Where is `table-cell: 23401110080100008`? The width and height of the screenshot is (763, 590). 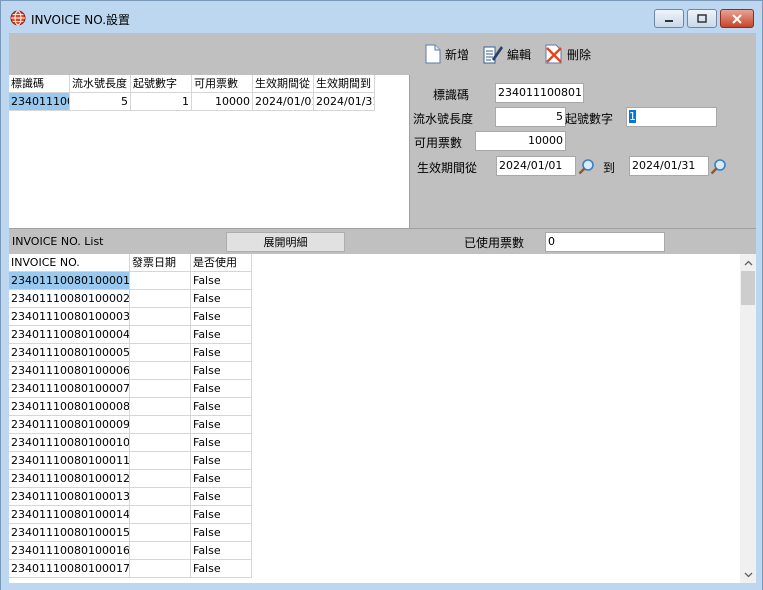 table-cell: 23401110080100008 is located at coordinates (69, 407).